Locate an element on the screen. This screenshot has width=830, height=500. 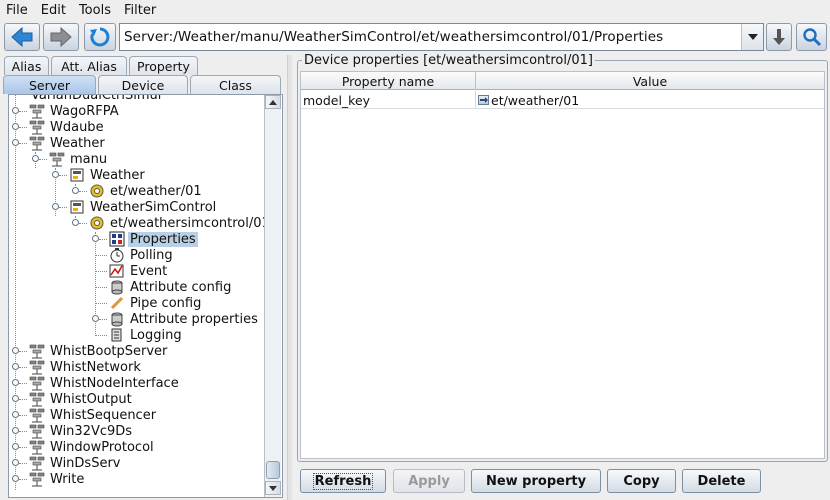
table-row: model_key et/weather/01 is located at coordinates (562, 100).